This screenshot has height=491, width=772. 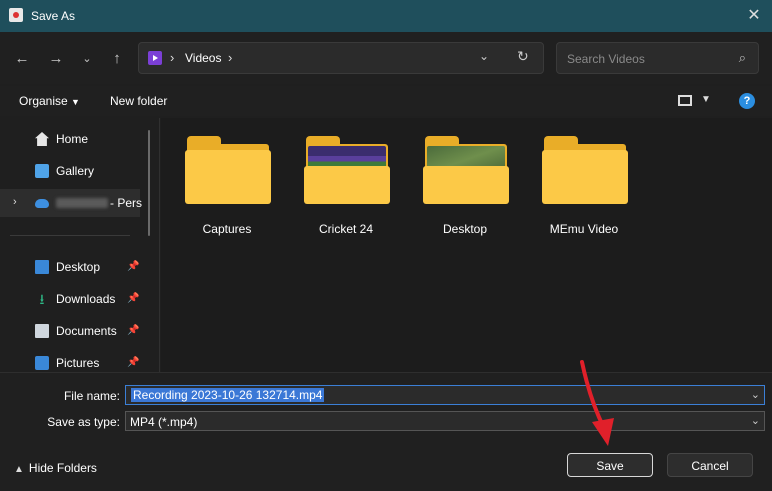 I want to click on folder-item-desktop: Desktop, so click(x=465, y=191).